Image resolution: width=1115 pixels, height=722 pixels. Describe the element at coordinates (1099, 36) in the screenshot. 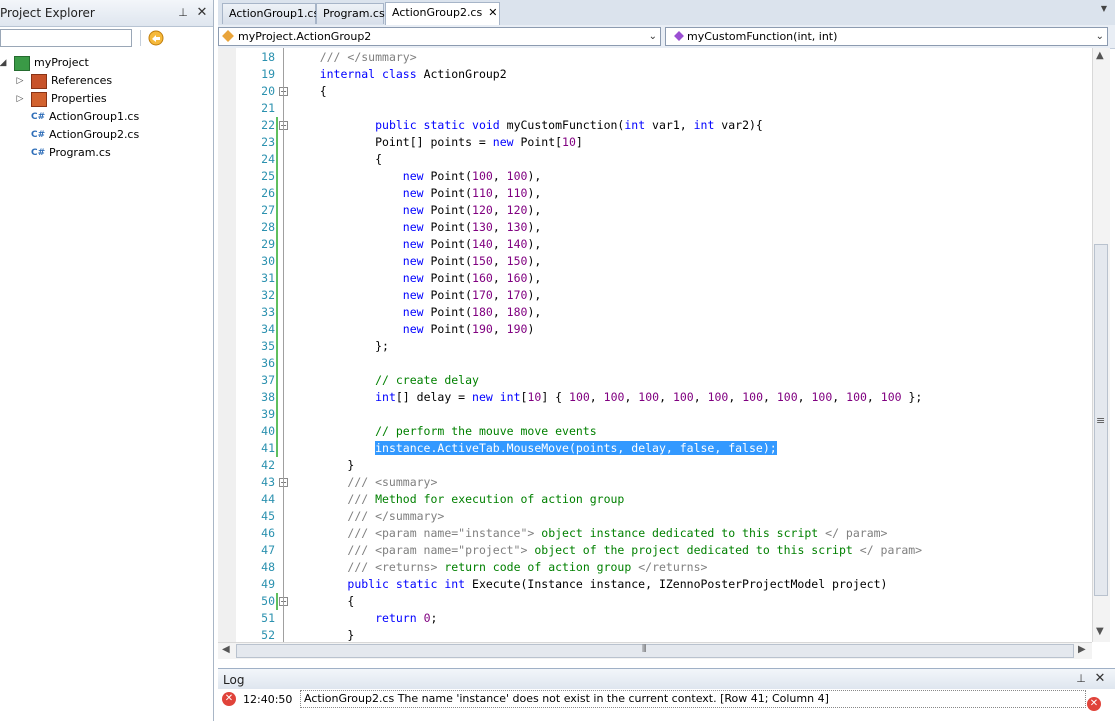

I see `chevron-down-icon: ⌄` at that location.